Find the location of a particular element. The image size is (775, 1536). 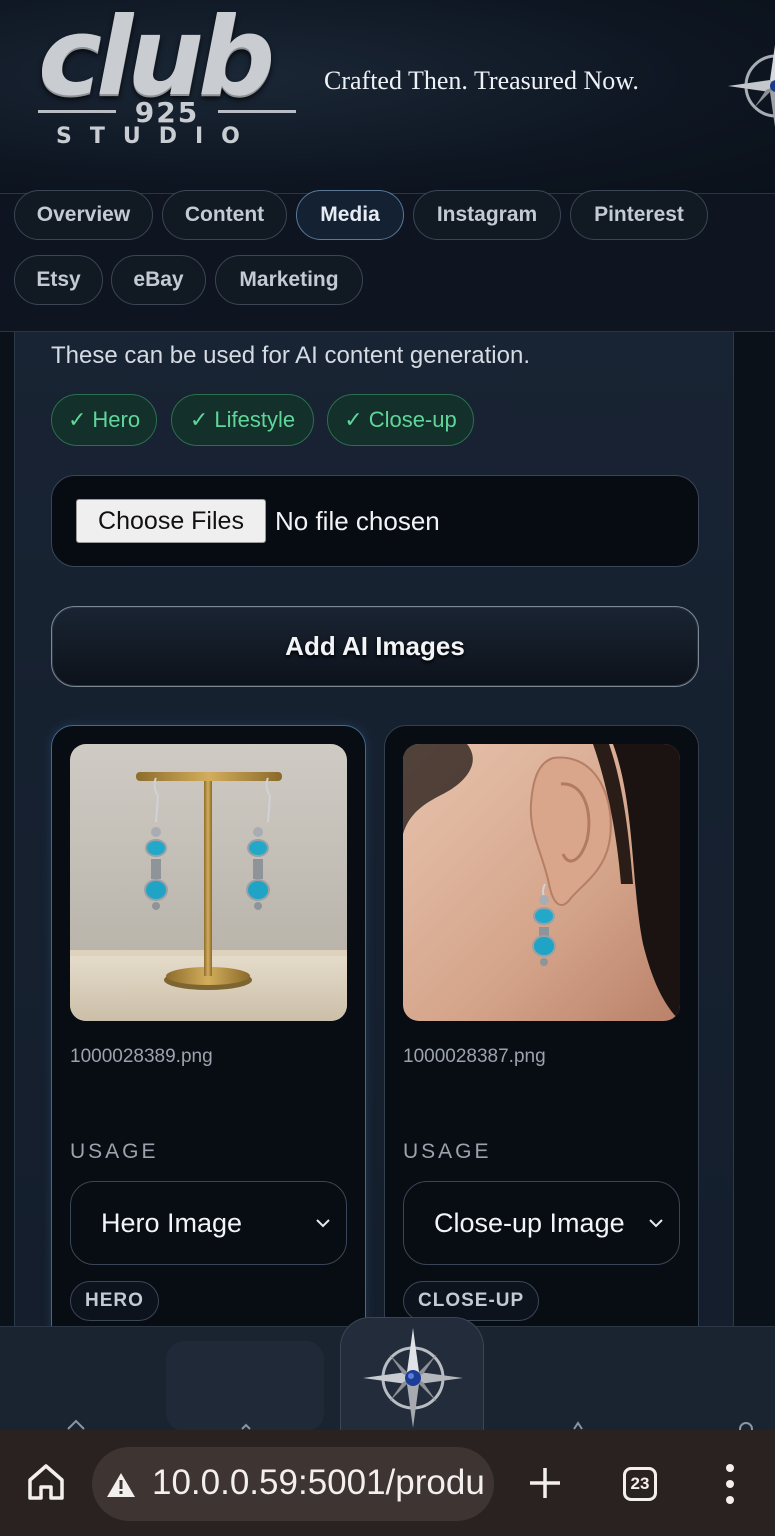

file-upload-field: Choose Files No file chosen is located at coordinates (375, 521).